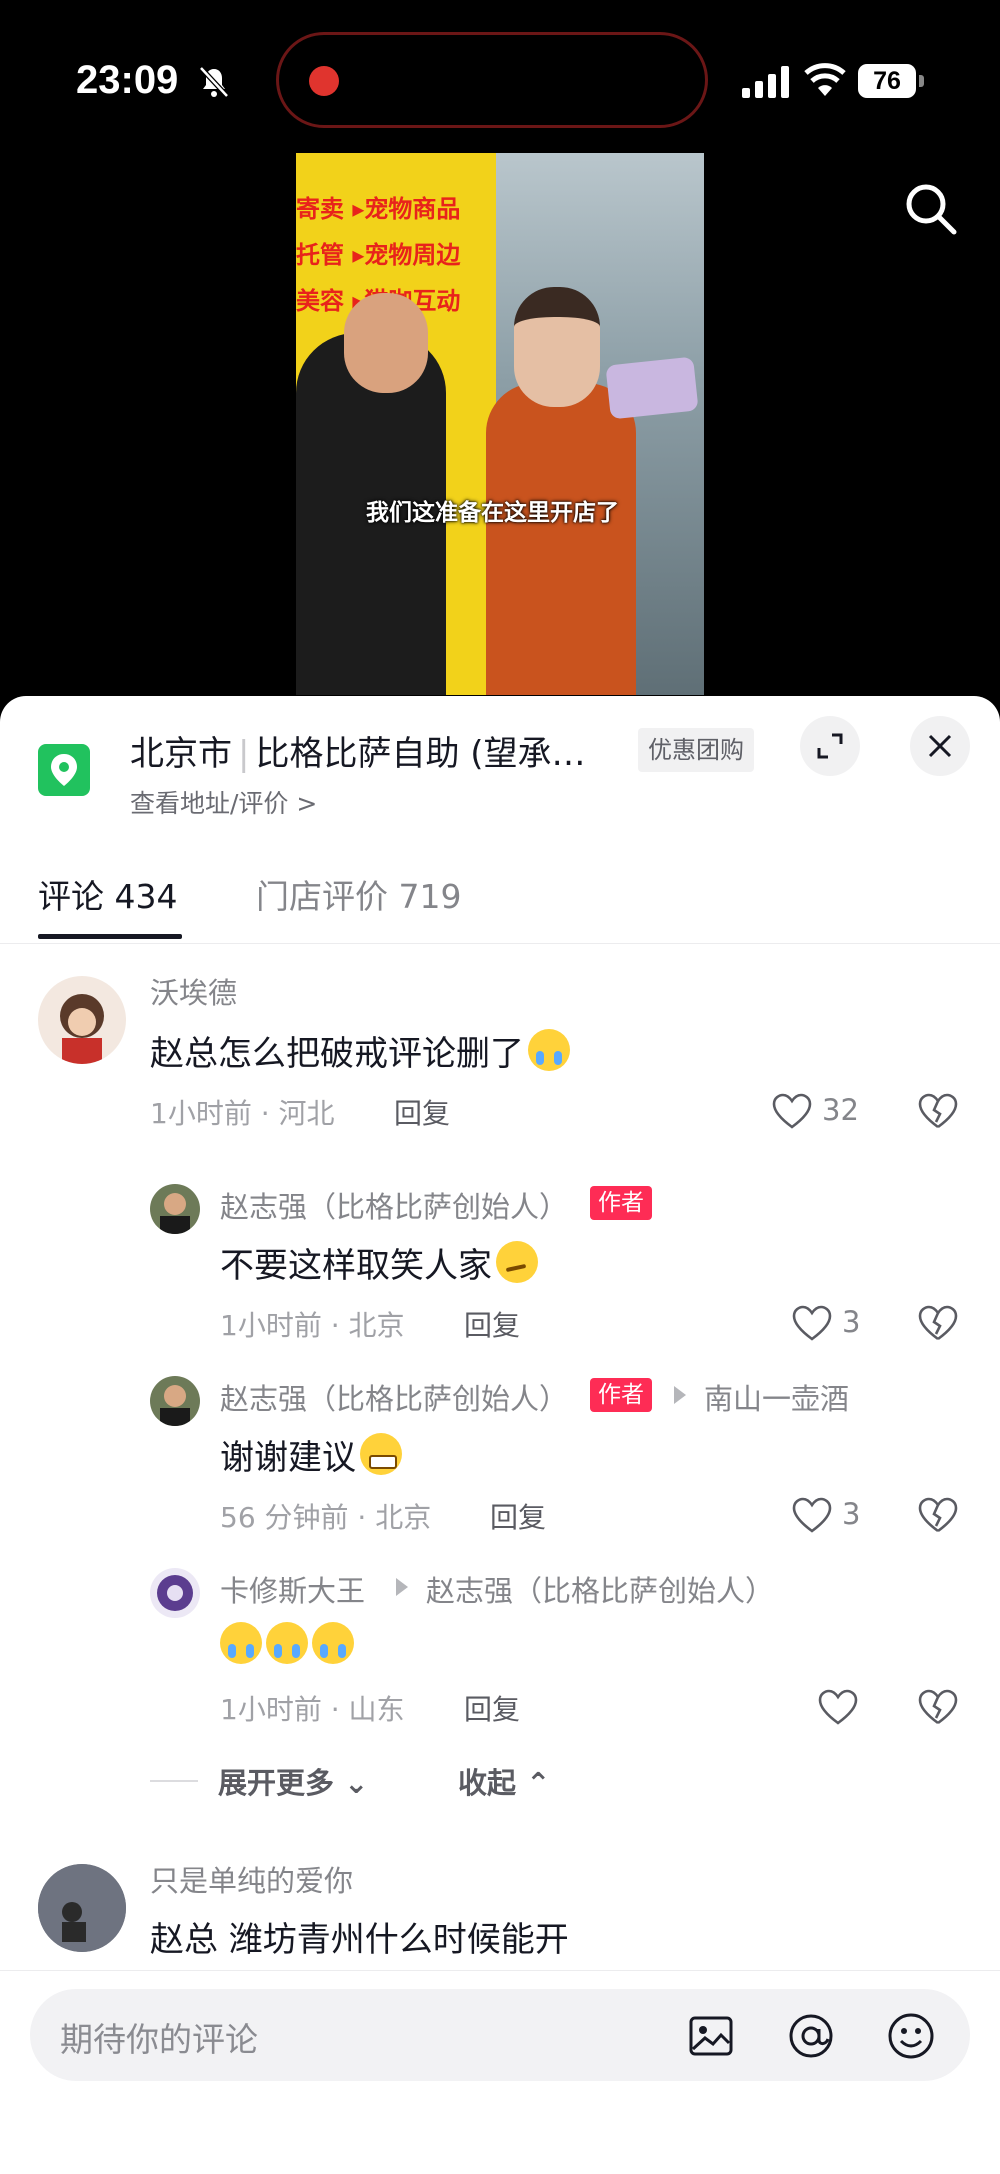 This screenshot has width=1000, height=2174. What do you see at coordinates (652, 388) in the screenshot?
I see `phone` at bounding box center [652, 388].